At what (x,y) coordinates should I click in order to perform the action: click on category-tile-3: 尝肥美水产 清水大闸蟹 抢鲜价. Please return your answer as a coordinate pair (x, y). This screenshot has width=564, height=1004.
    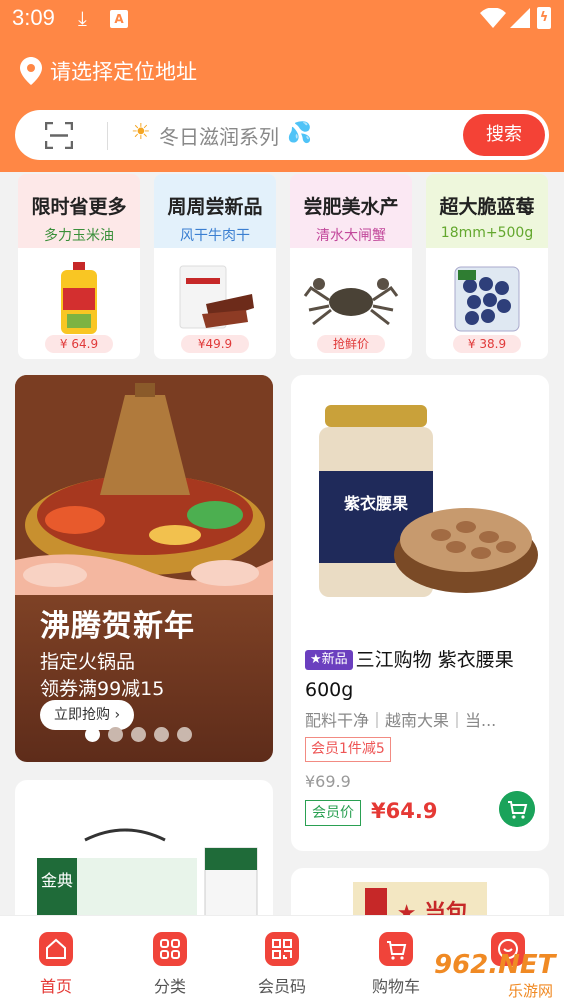
    Looking at the image, I should click on (351, 266).